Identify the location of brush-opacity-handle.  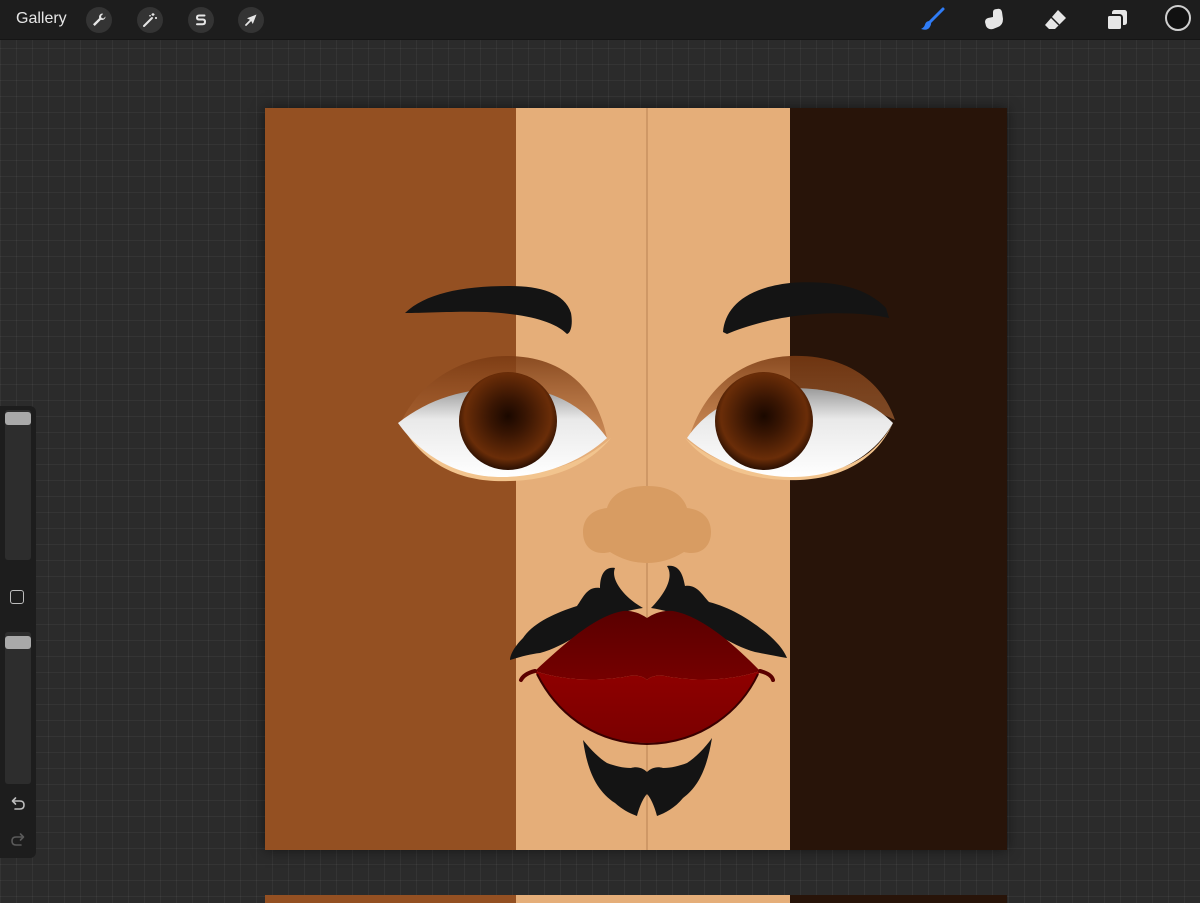
(18, 642).